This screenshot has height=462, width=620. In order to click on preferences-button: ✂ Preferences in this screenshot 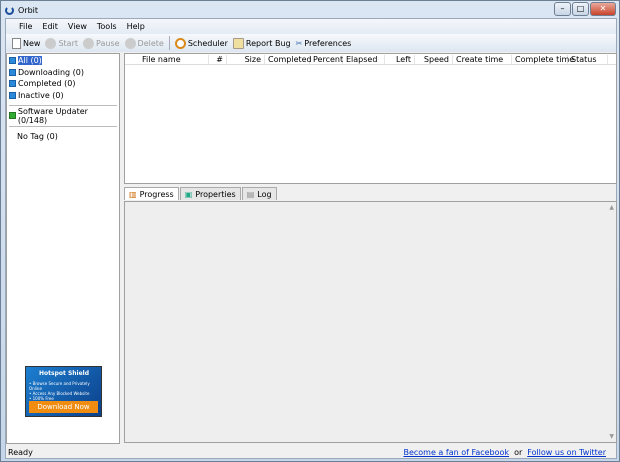, I will do `click(324, 43)`.